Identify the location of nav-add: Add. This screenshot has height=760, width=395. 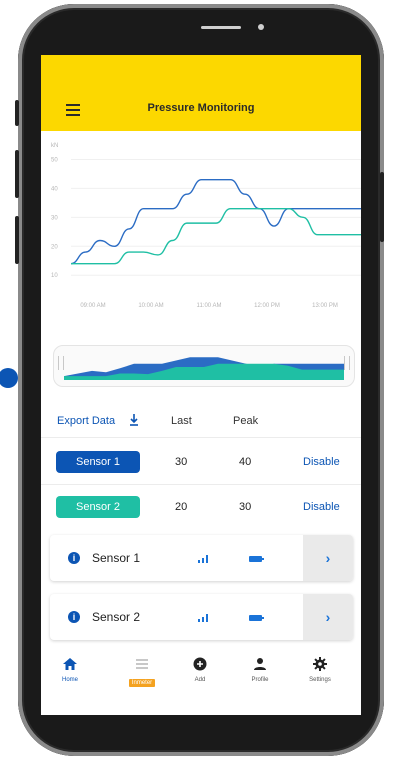
(200, 670).